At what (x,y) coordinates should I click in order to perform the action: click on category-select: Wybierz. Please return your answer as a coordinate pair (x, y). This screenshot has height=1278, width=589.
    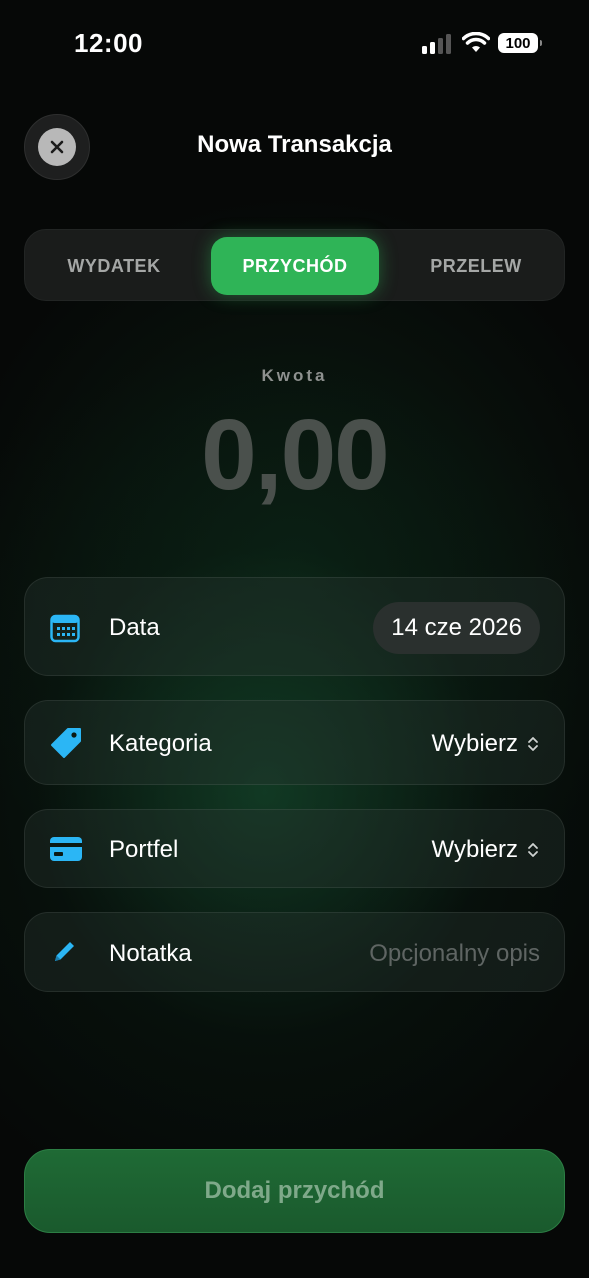
    Looking at the image, I should click on (486, 744).